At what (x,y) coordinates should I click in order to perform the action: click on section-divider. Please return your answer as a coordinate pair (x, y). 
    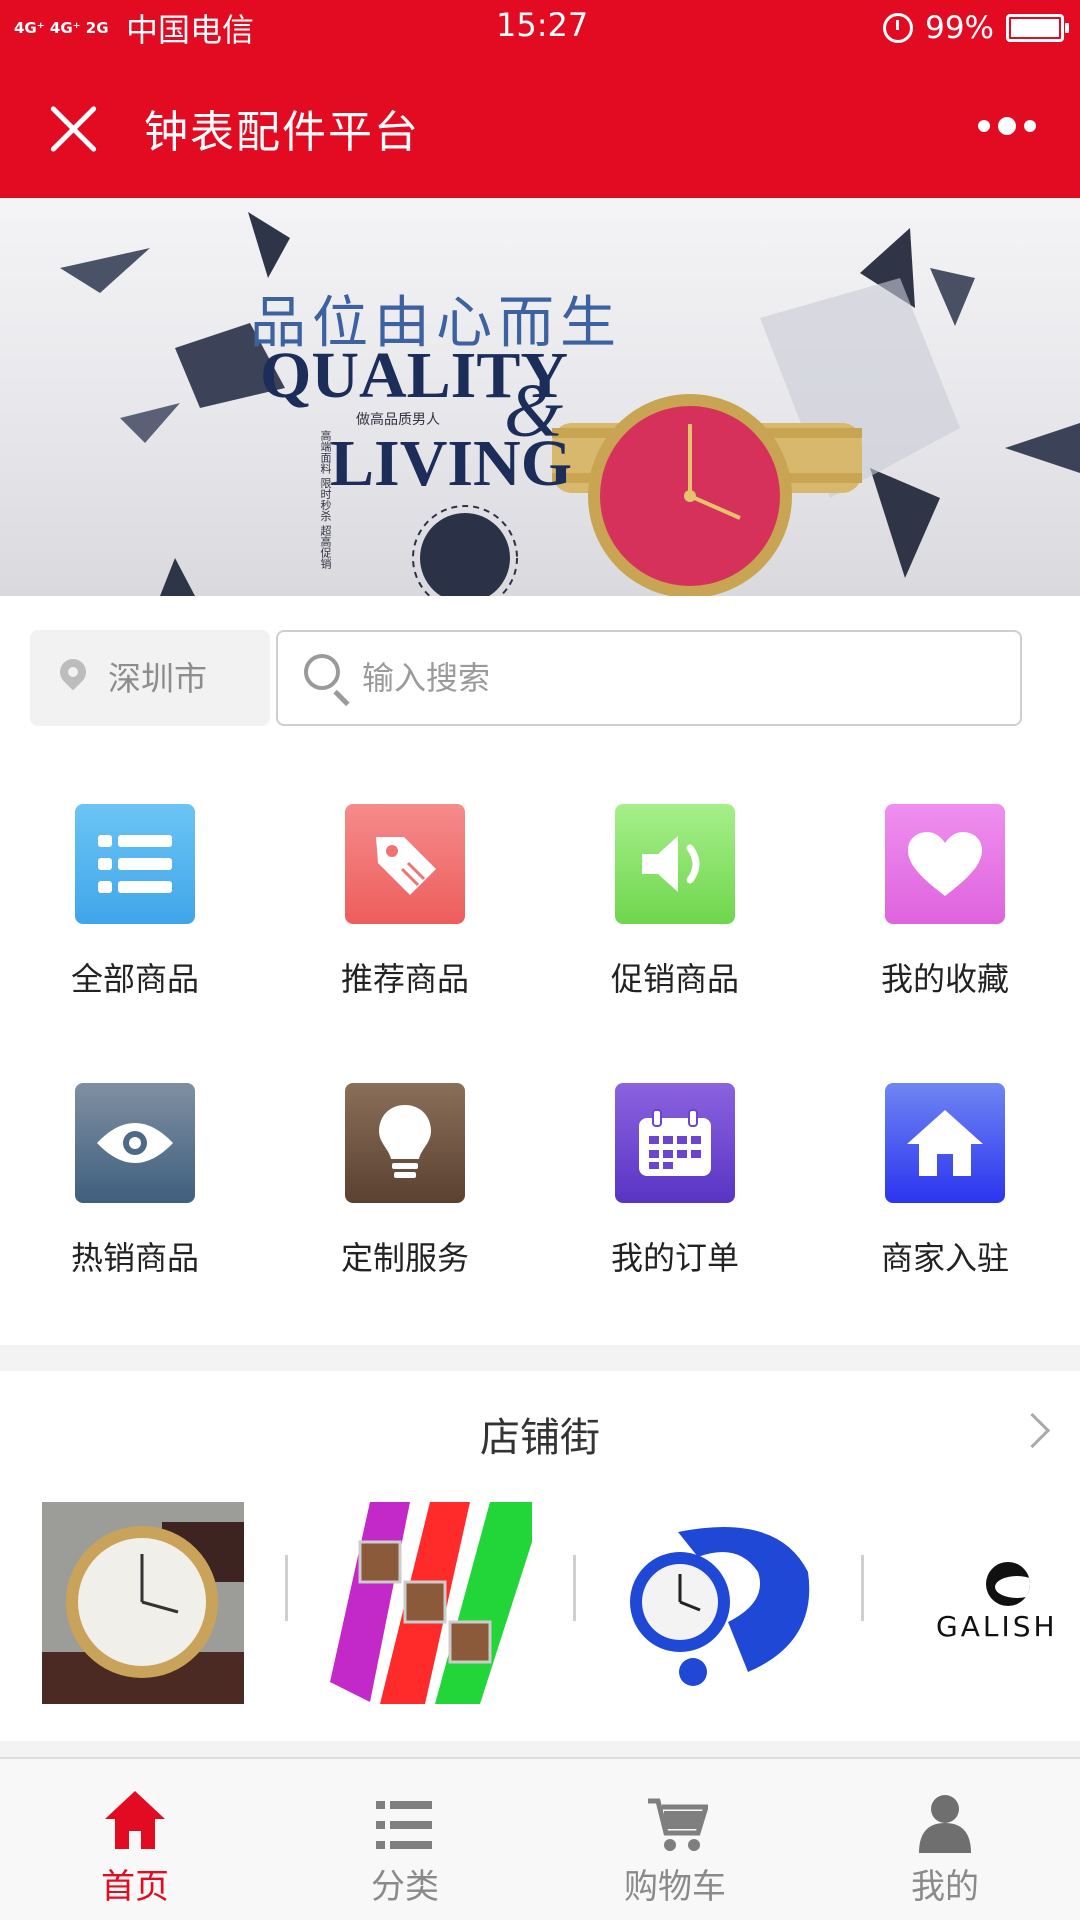
    Looking at the image, I should click on (540, 1358).